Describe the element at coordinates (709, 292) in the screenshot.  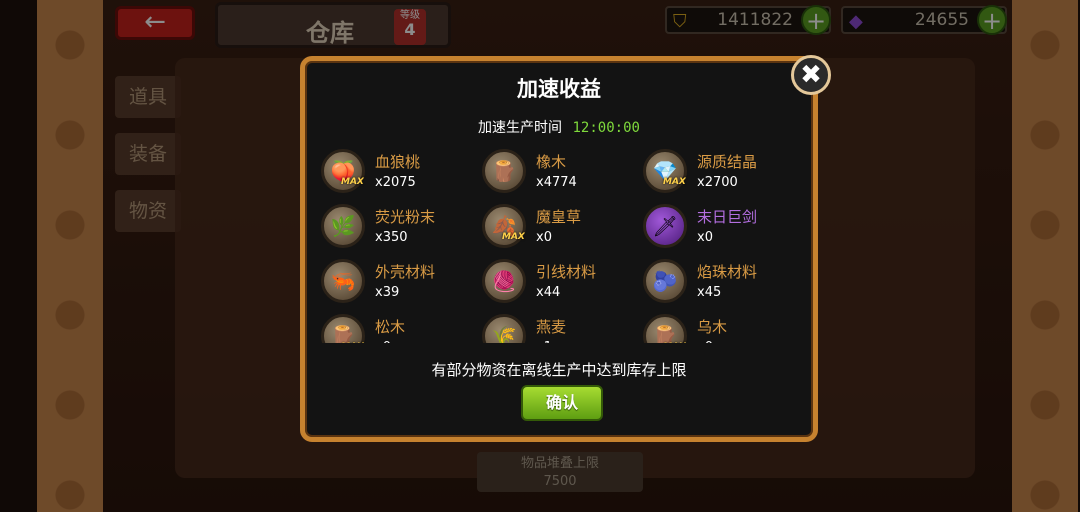
I see `item-qty: x45` at that location.